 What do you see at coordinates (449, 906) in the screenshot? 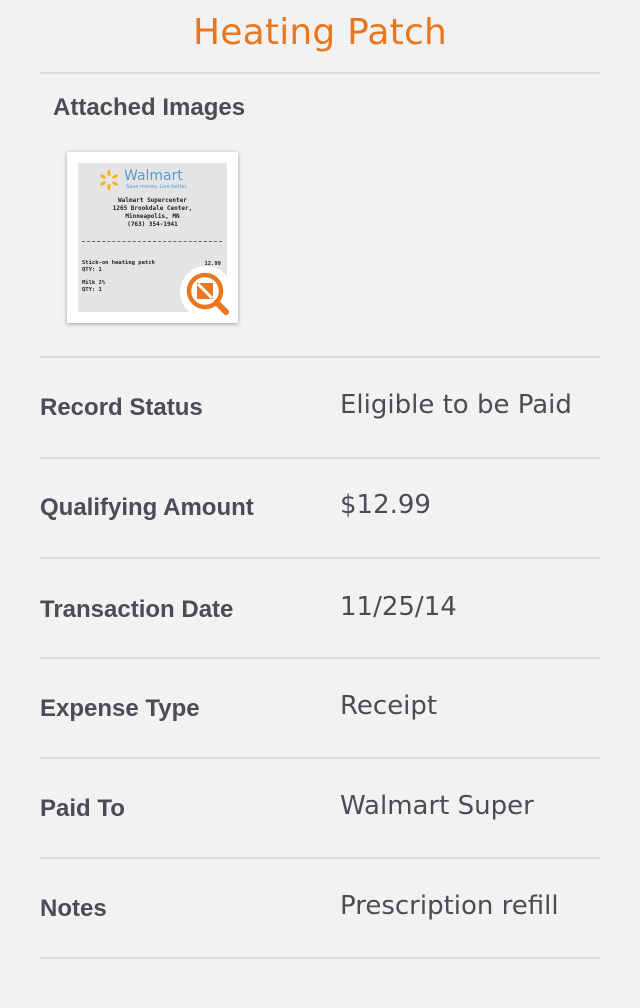
I see `detail-value: Prescription refill` at bounding box center [449, 906].